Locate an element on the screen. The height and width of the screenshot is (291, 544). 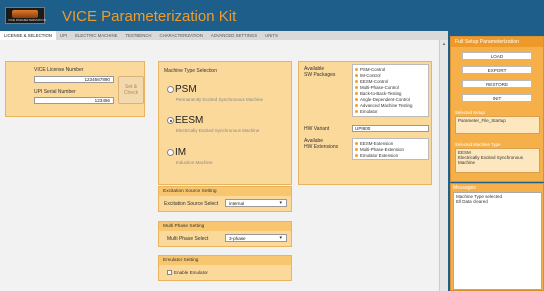
radio-eesm: EESM is located at coordinates (185, 120).